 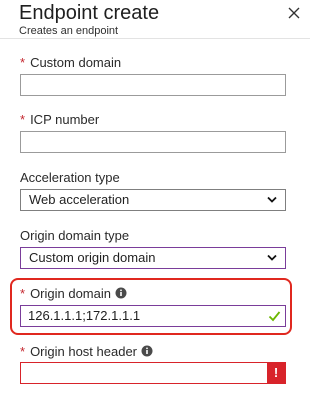 I want to click on checkmark-icon, so click(x=274, y=316).